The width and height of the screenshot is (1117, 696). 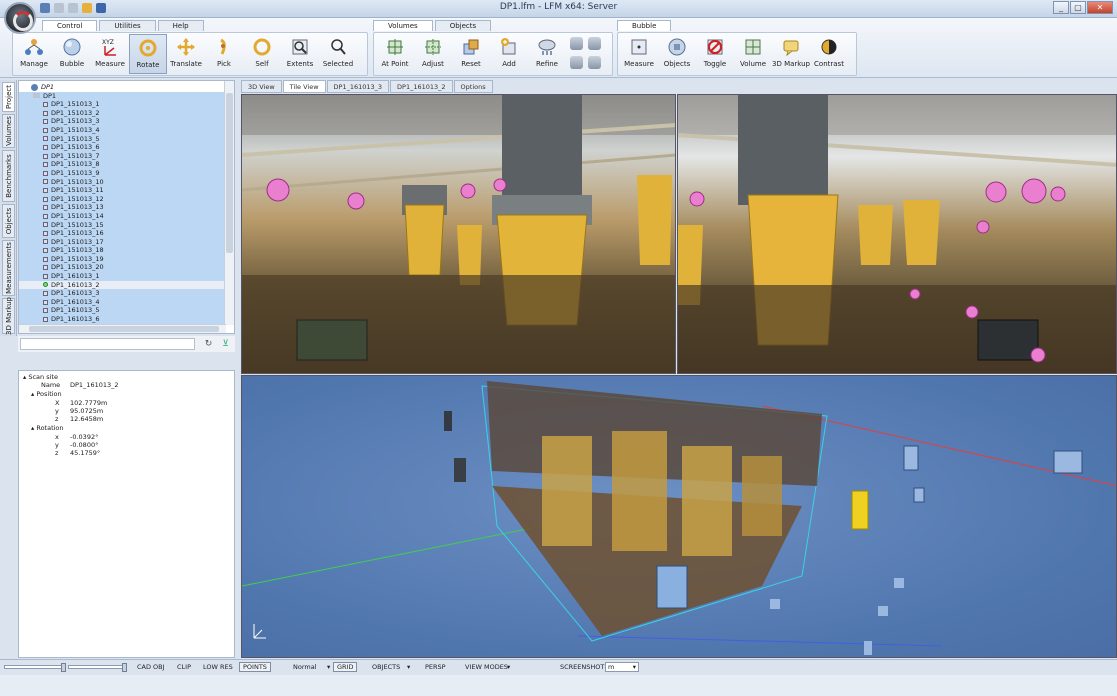 What do you see at coordinates (121, 319) in the screenshot?
I see `tree-item: DP1_161013_6` at bounding box center [121, 319].